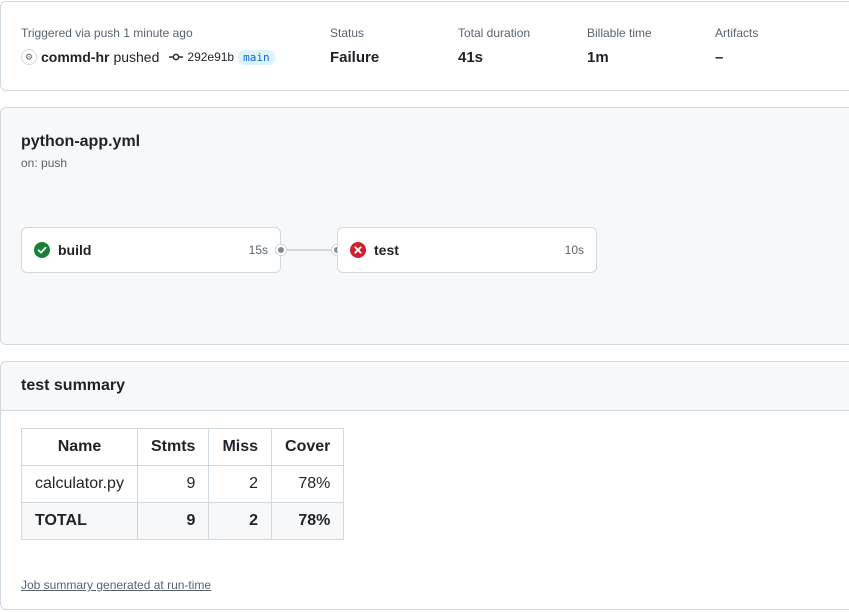 This screenshot has width=849, height=612. What do you see at coordinates (80, 142) in the screenshot?
I see `workflow-file-title: python-app.yml` at bounding box center [80, 142].